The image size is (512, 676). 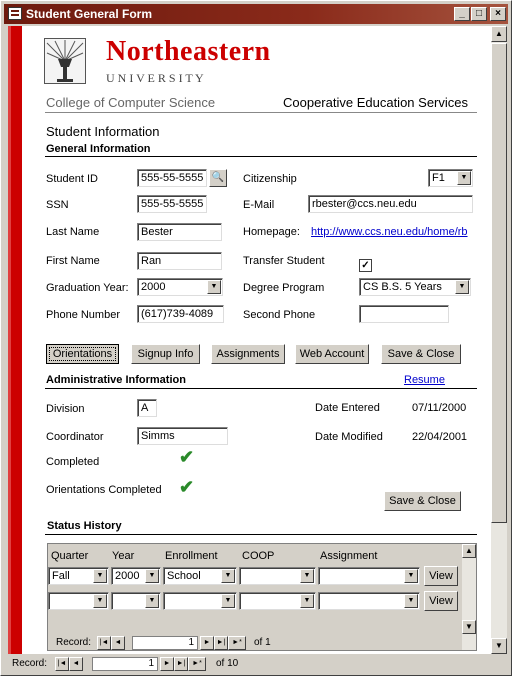 What do you see at coordinates (375, 102) in the screenshot?
I see `service-name: Cooperative Education Services` at bounding box center [375, 102].